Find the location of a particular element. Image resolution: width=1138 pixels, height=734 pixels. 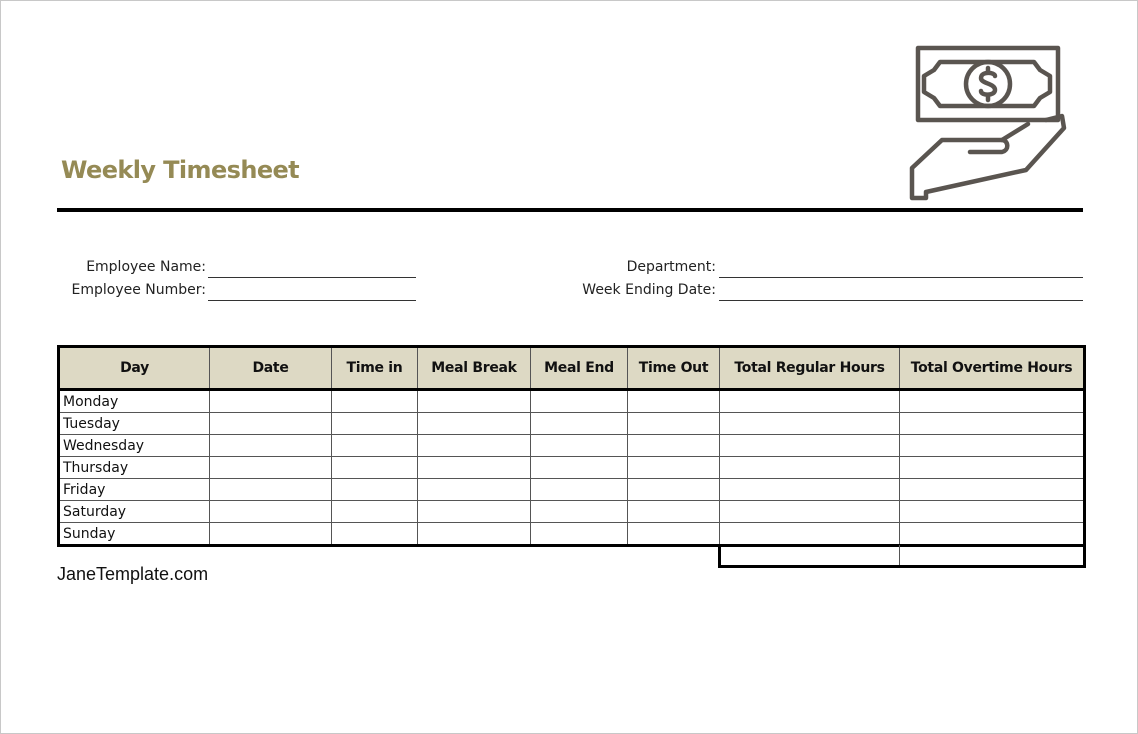

department-field is located at coordinates (901, 277).